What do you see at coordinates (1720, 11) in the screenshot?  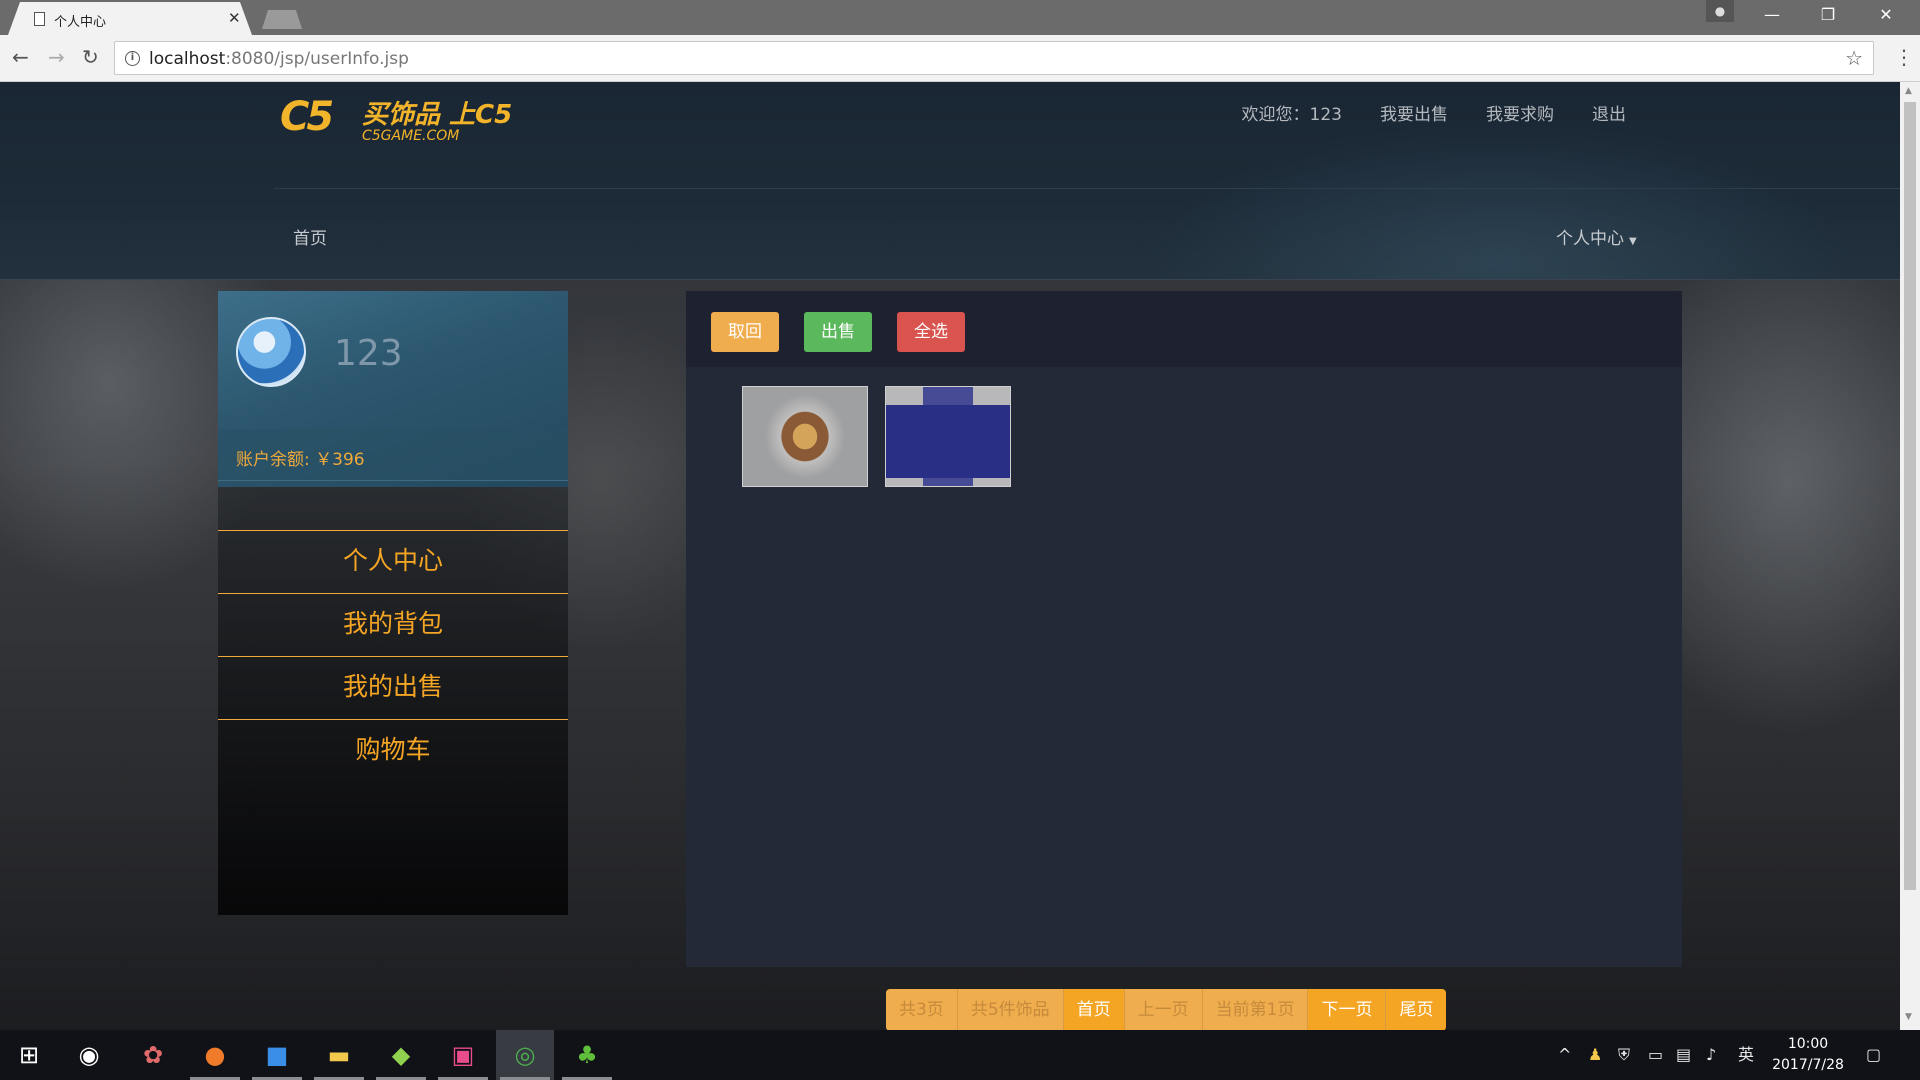 I see `profile-icon: ●` at bounding box center [1720, 11].